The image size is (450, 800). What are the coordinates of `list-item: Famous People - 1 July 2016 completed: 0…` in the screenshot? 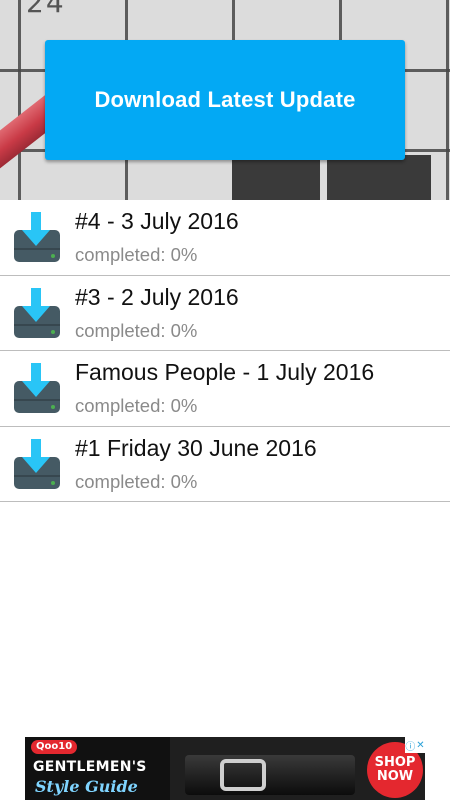 It's located at (225, 389).